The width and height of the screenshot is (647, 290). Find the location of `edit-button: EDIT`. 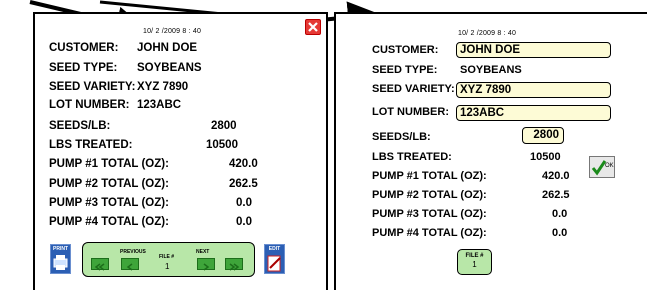

edit-button: EDIT is located at coordinates (274, 259).